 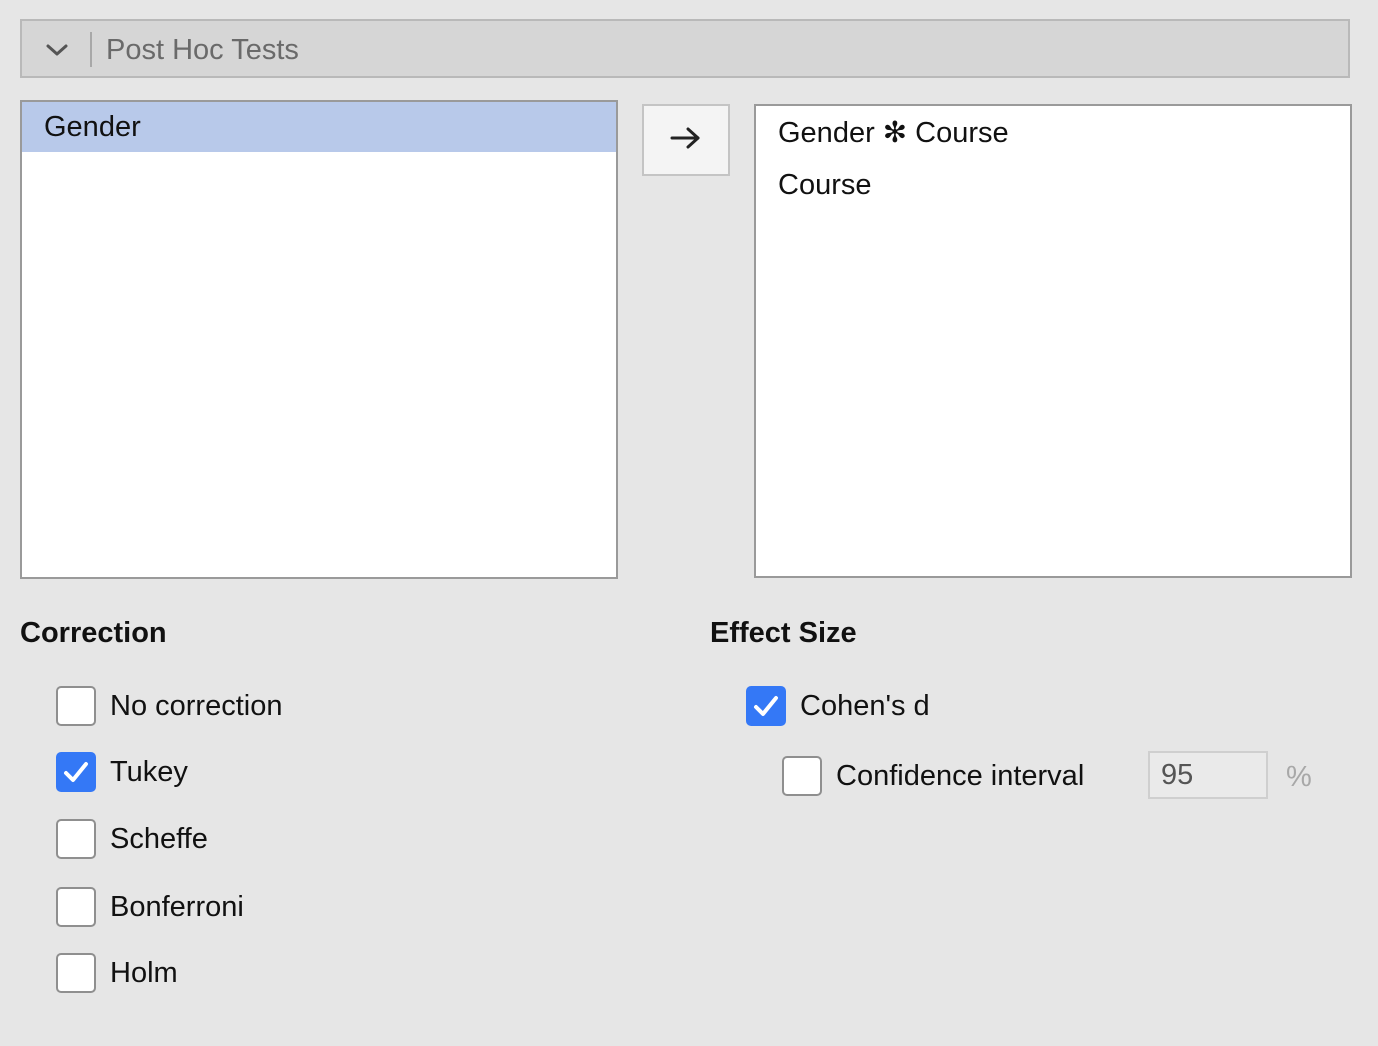 I want to click on scheffe-label: Scheffe, so click(x=159, y=839).